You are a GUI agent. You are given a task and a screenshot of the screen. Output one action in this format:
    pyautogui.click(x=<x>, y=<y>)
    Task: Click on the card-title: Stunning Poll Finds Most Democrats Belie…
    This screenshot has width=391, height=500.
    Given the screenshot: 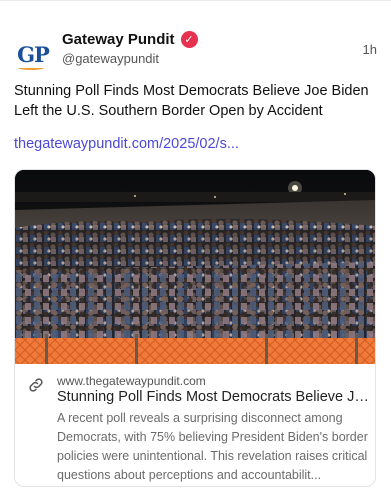 What is the action you would take?
    pyautogui.click(x=213, y=397)
    